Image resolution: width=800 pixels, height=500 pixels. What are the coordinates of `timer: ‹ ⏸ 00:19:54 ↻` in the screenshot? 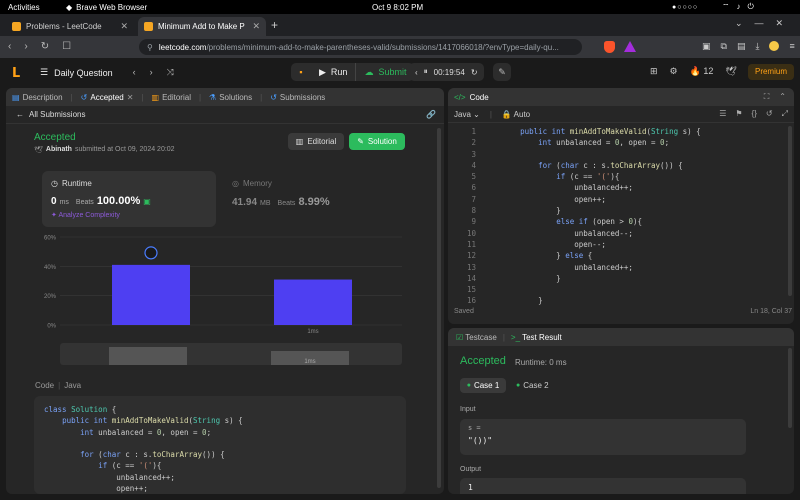 It's located at (446, 72).